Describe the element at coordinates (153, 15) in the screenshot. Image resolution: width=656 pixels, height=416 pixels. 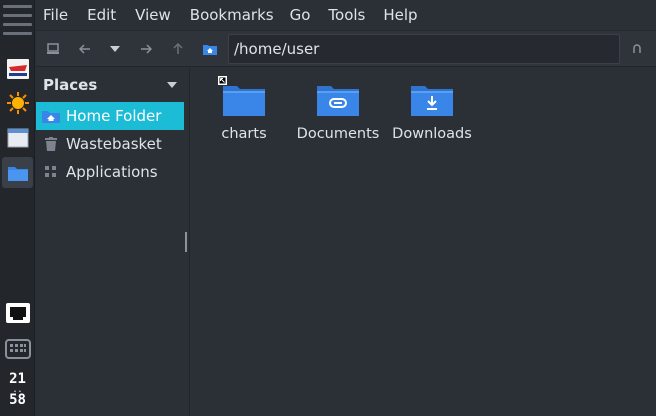
I see `menu-view: View` at that location.